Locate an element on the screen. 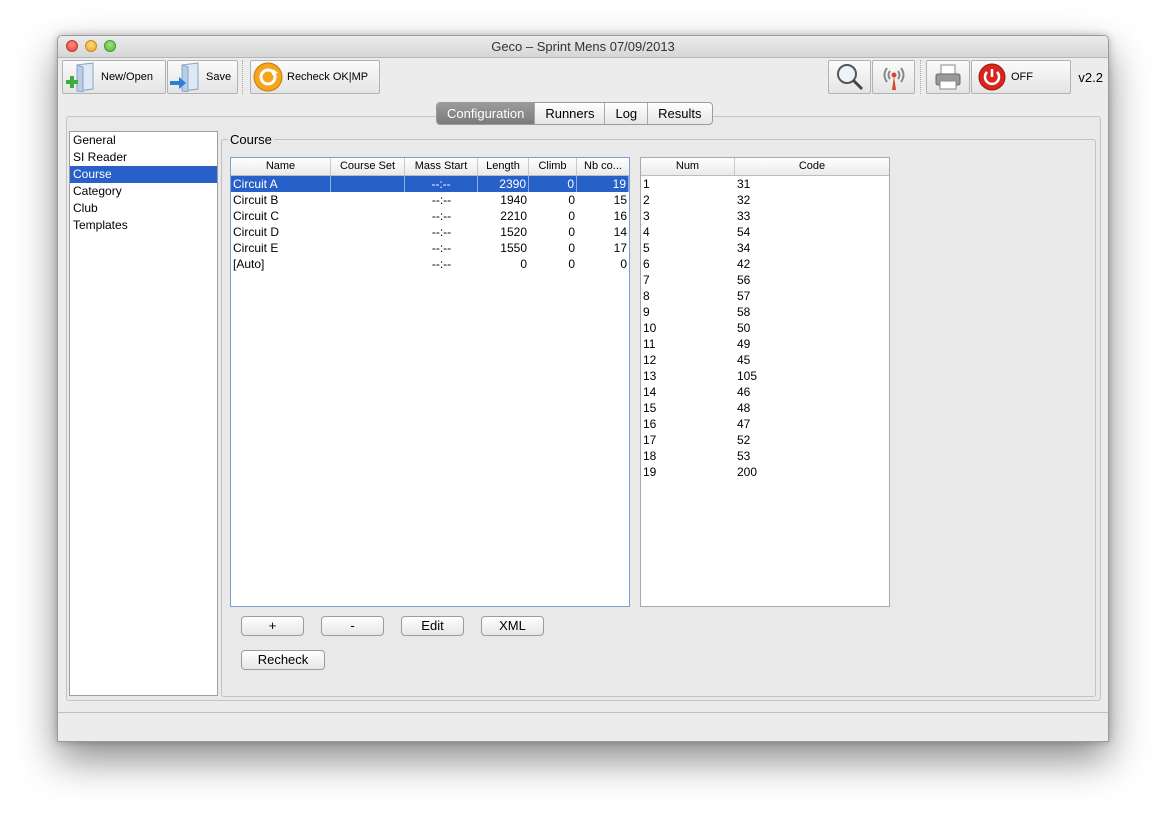  magnifier-icon is located at coordinates (849, 77).